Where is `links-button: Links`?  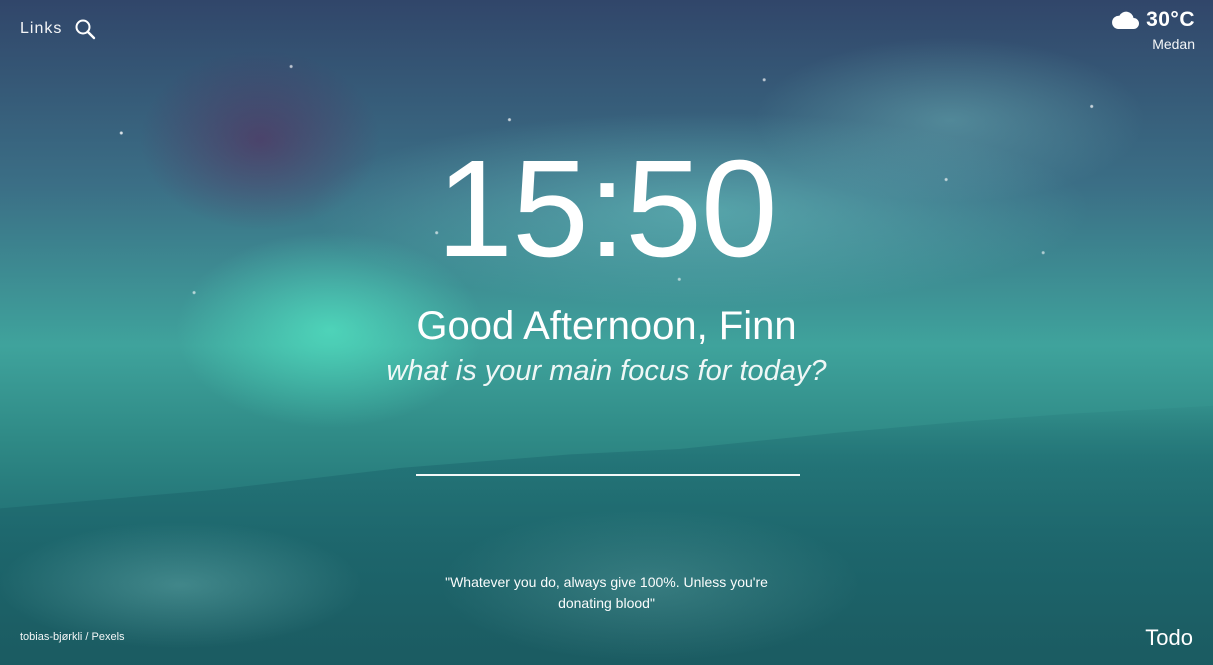 links-button: Links is located at coordinates (41, 29).